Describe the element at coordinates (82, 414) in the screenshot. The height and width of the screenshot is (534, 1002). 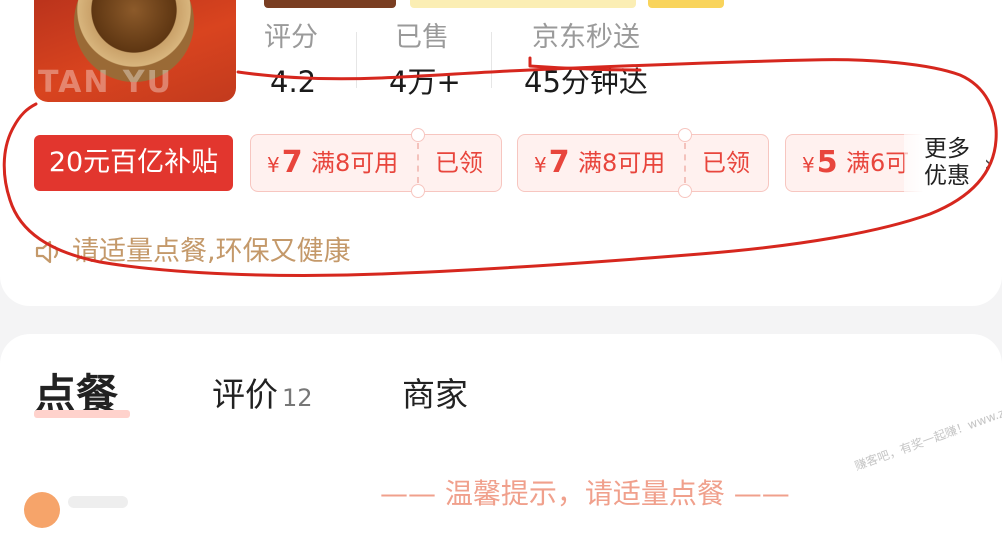
I see `active-tab-indicator` at that location.